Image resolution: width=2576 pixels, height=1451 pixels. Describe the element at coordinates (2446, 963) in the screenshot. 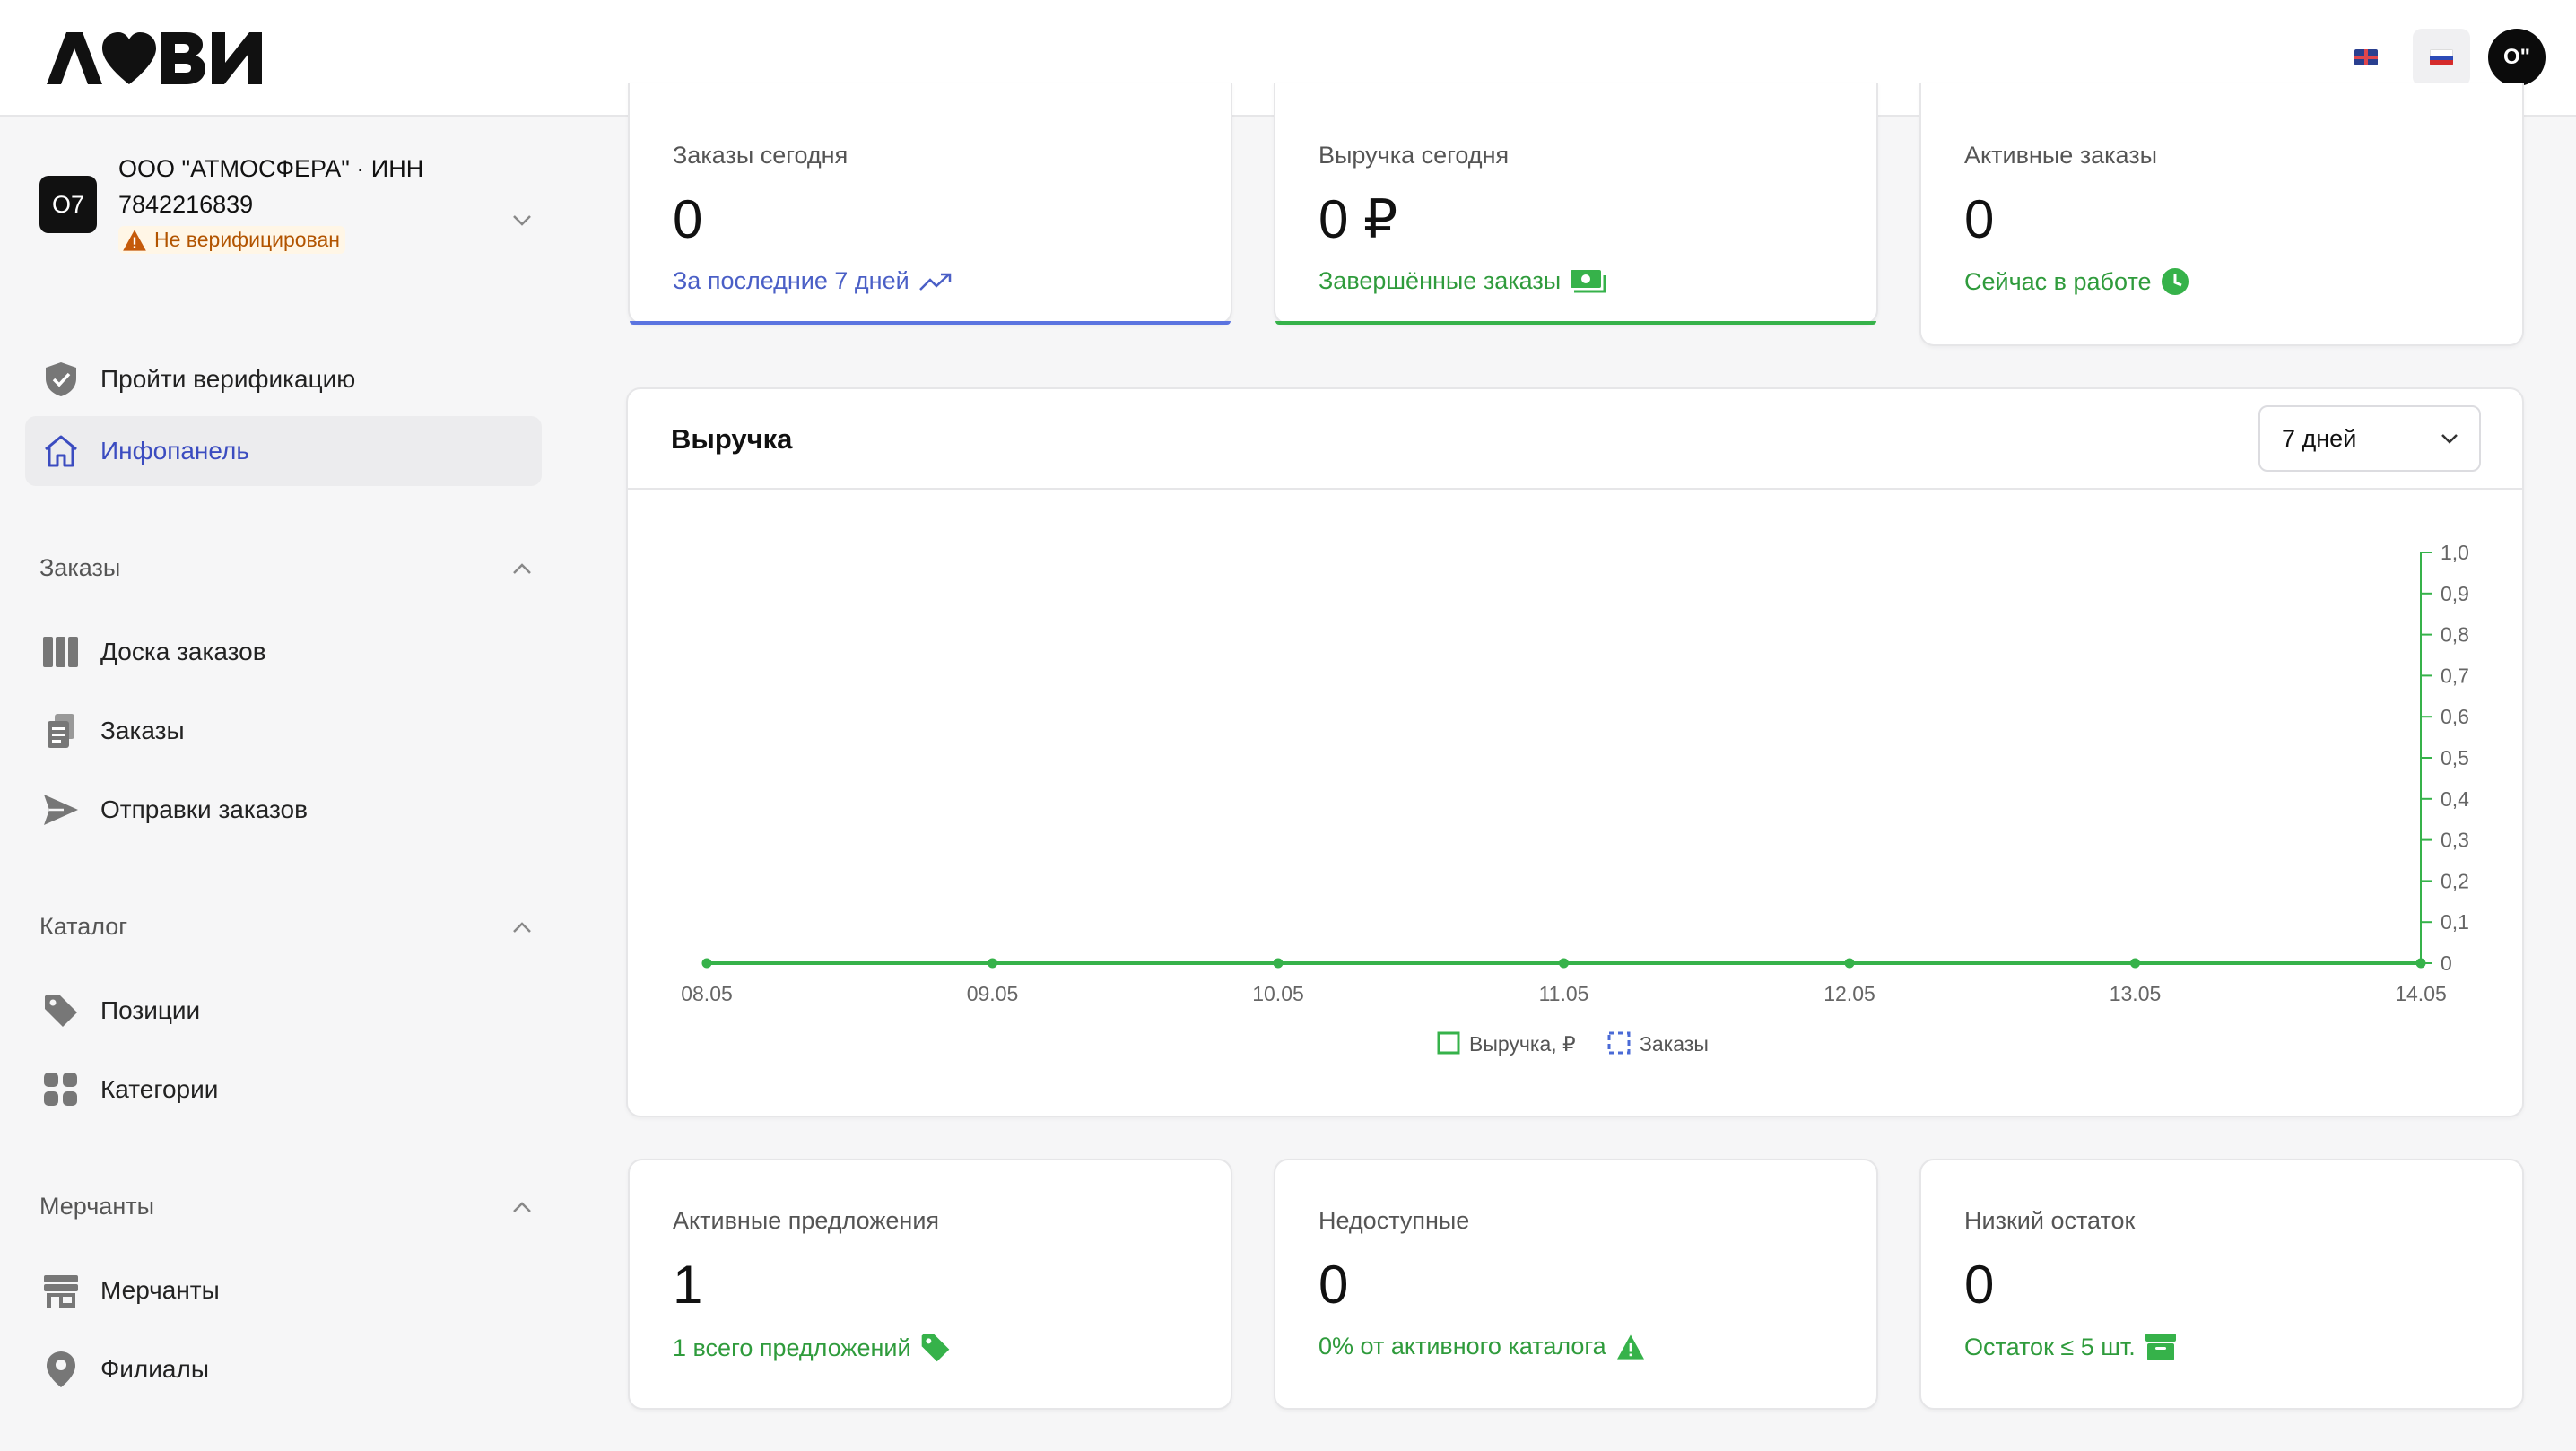

I see `y-tick-label: 0` at that location.